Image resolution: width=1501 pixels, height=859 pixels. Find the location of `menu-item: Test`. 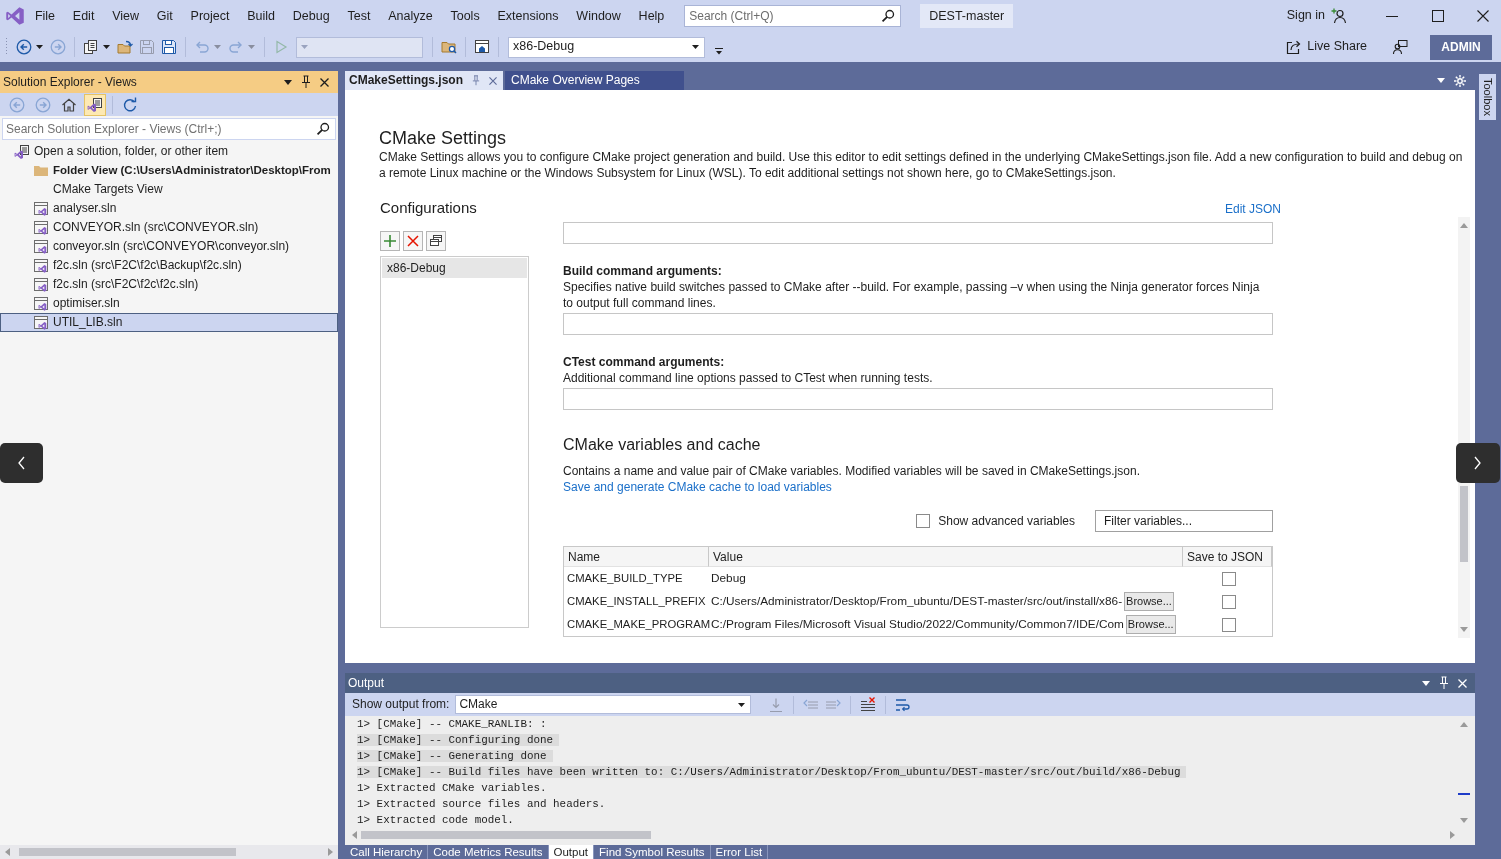

menu-item: Test is located at coordinates (359, 16).